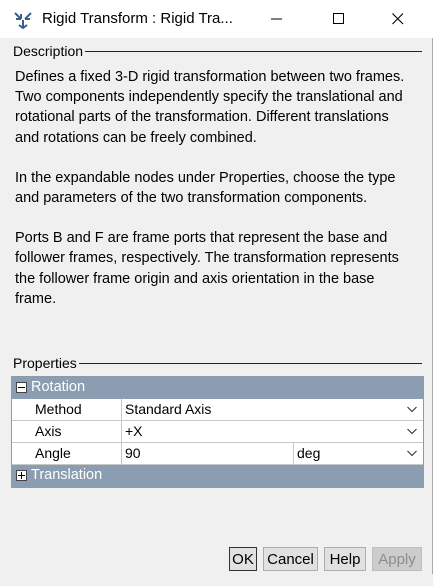 This screenshot has height=586, width=437. I want to click on maximize-button, so click(339, 19).